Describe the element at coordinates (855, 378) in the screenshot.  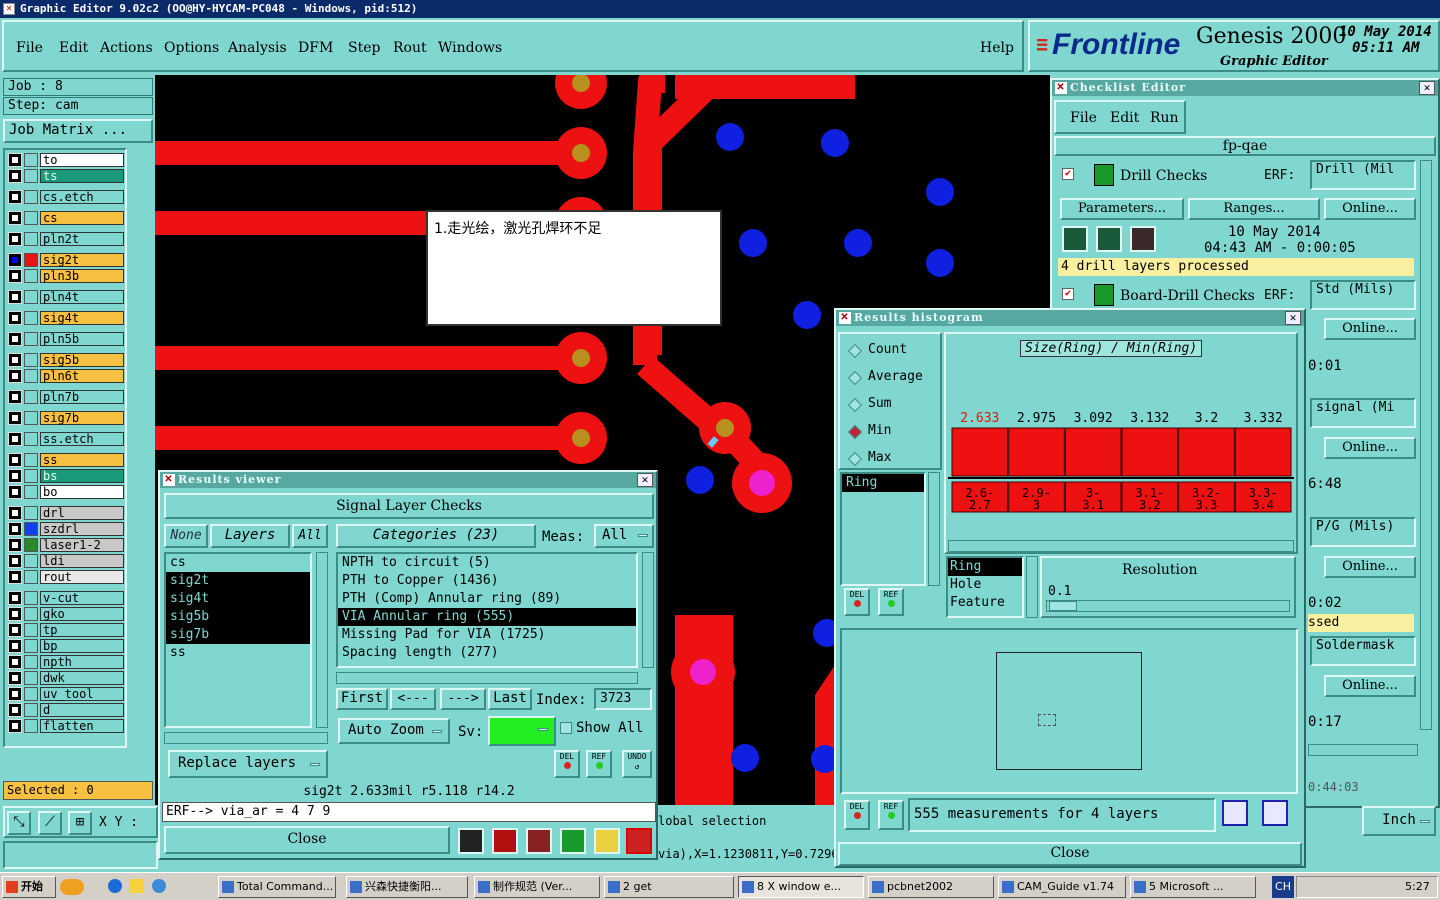
I see `radio-diamond-icon` at that location.